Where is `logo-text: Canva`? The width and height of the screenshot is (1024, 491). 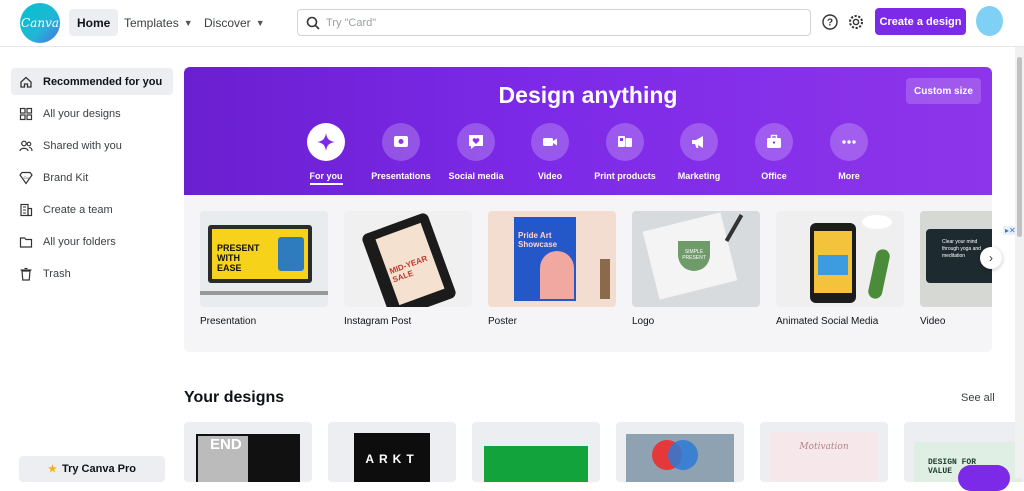 logo-text: Canva is located at coordinates (40, 23).